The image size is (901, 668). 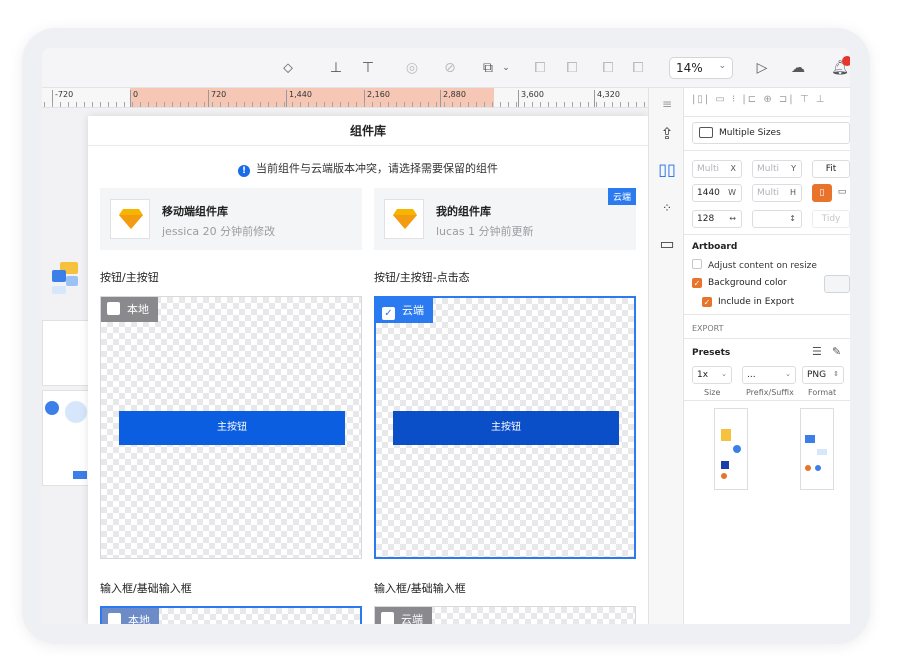 What do you see at coordinates (368, 168) in the screenshot?
I see `conflict-notice: ! 当前组件与云端版本冲突，请选择需要保留的组件` at bounding box center [368, 168].